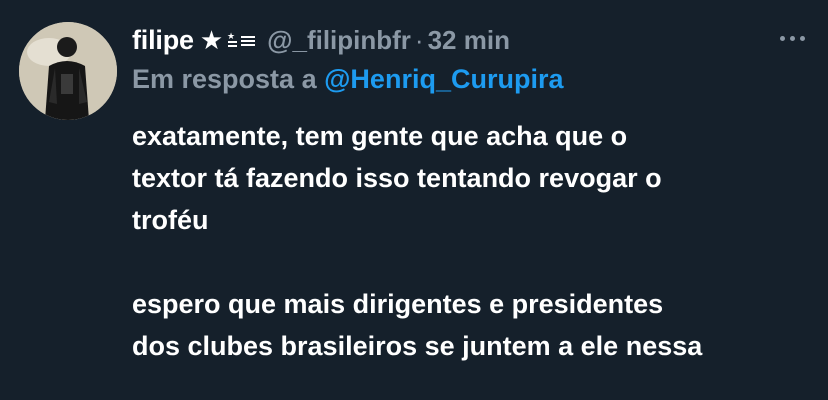  Describe the element at coordinates (163, 40) in the screenshot. I see `author-display-name: filipe` at that location.